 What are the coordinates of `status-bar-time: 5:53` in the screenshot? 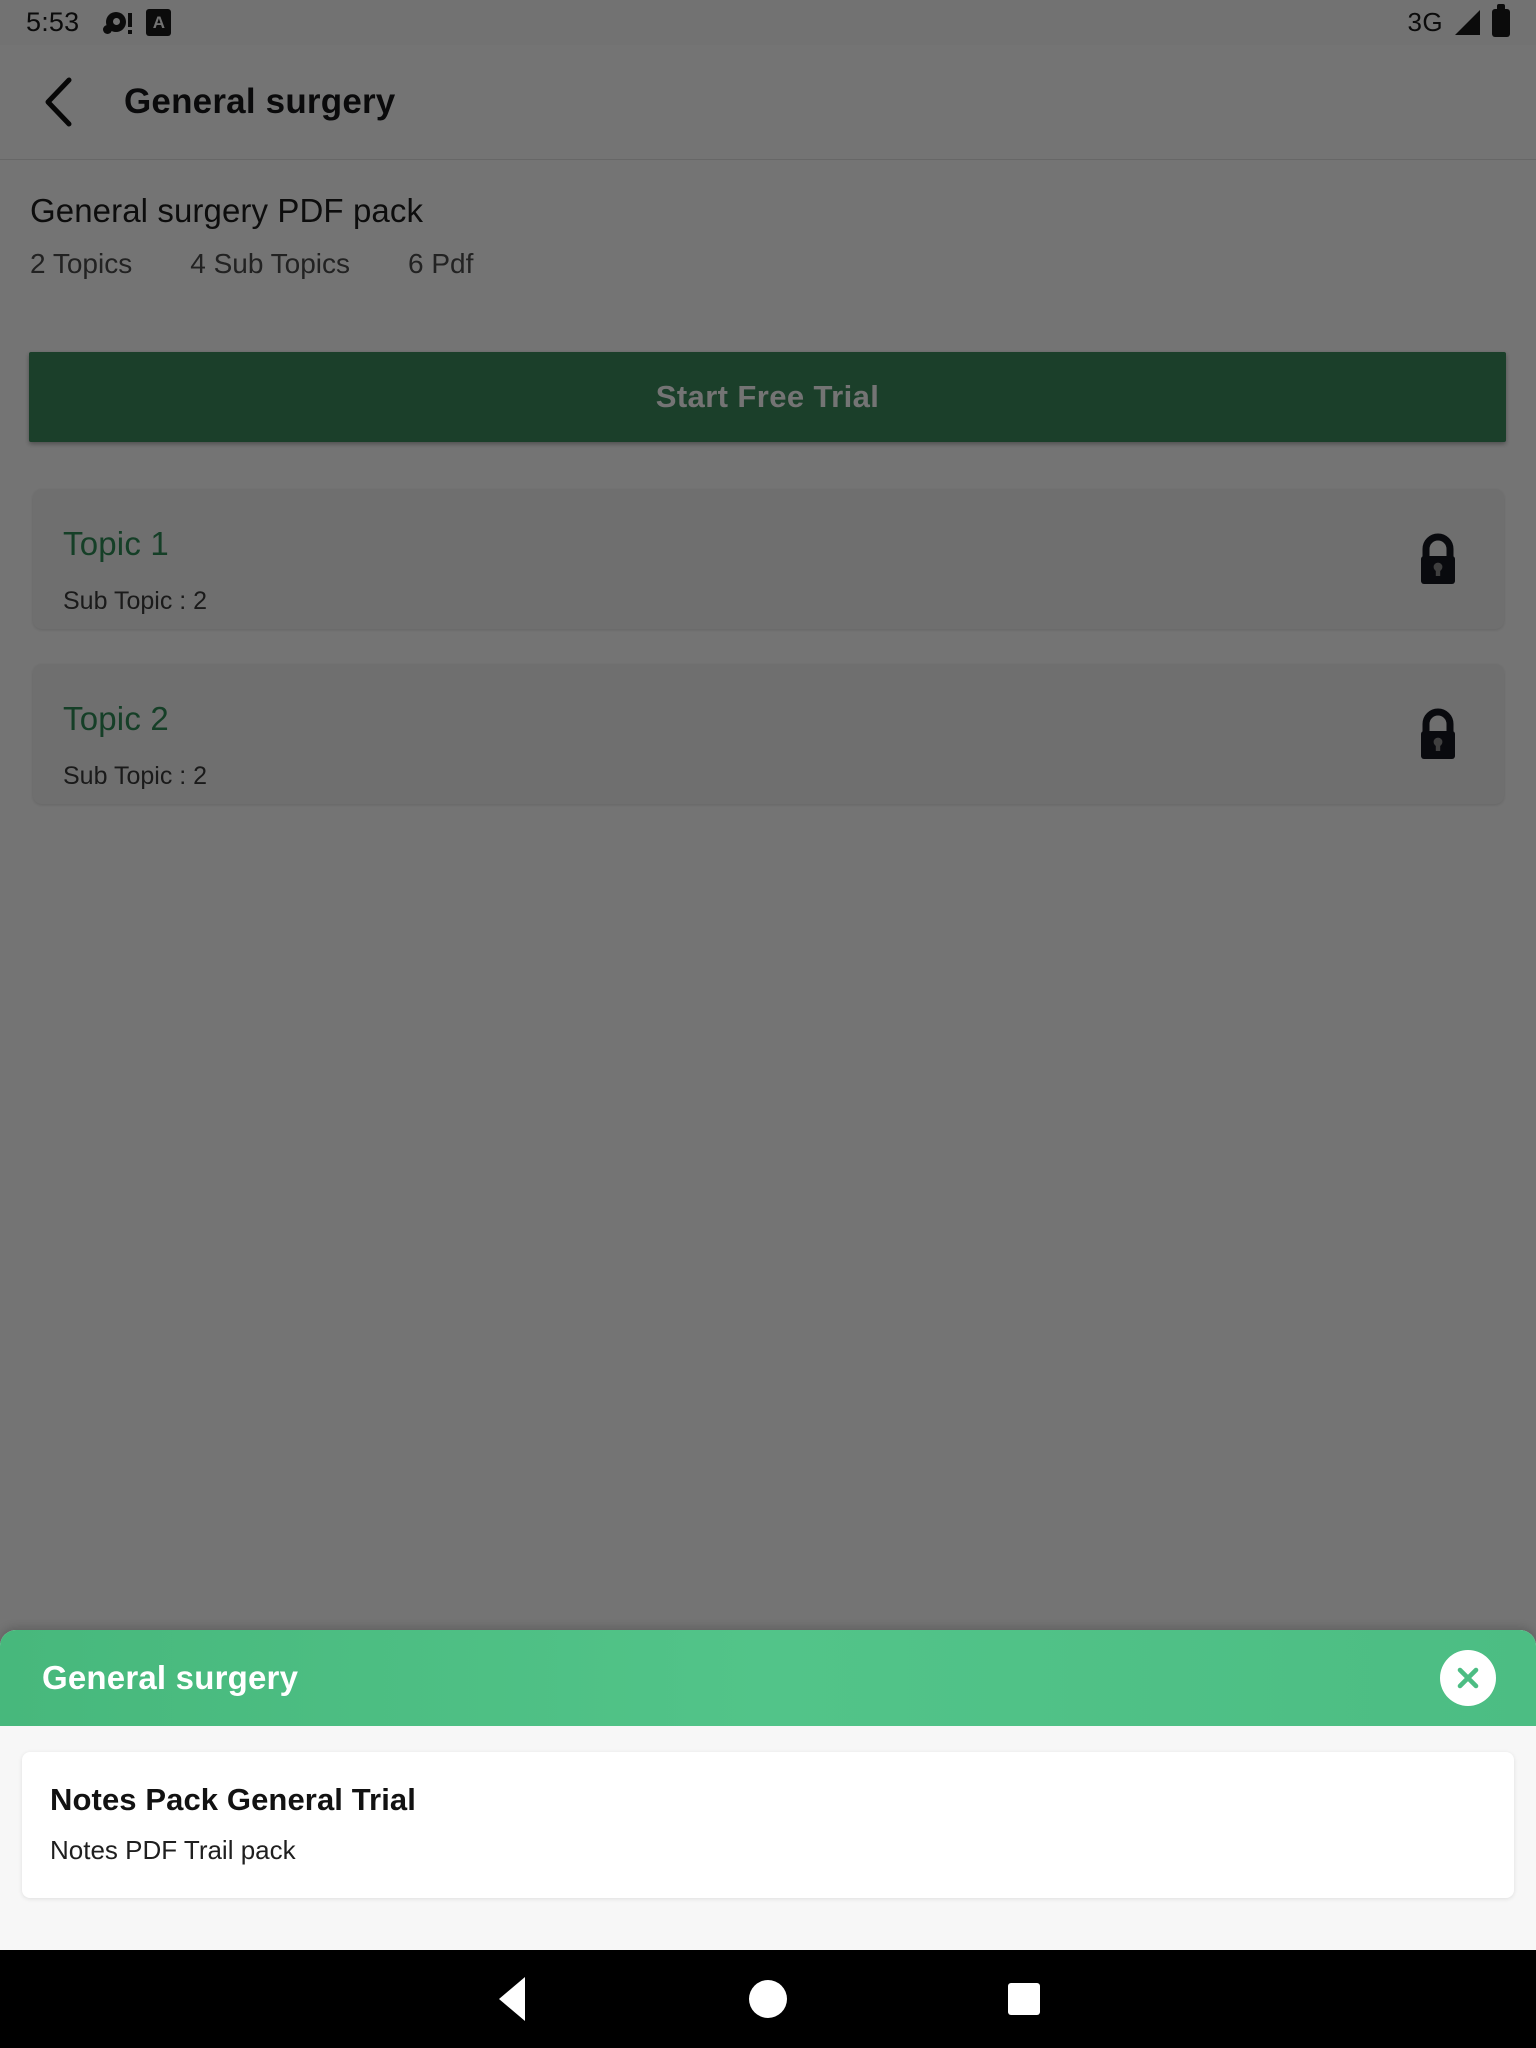 It's located at (53, 22).